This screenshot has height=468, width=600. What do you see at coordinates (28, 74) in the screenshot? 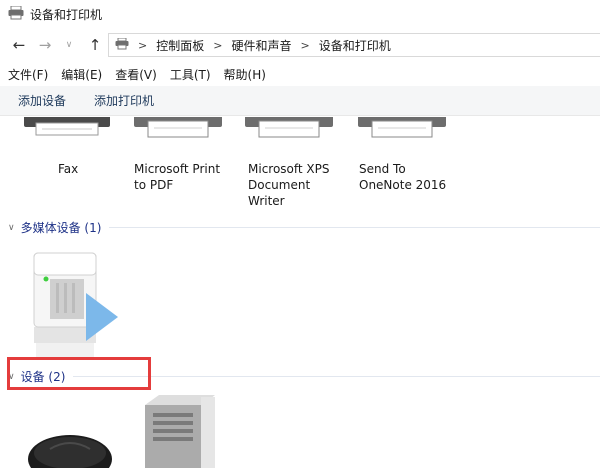
I see `menu-file: 文件(F)` at bounding box center [28, 74].